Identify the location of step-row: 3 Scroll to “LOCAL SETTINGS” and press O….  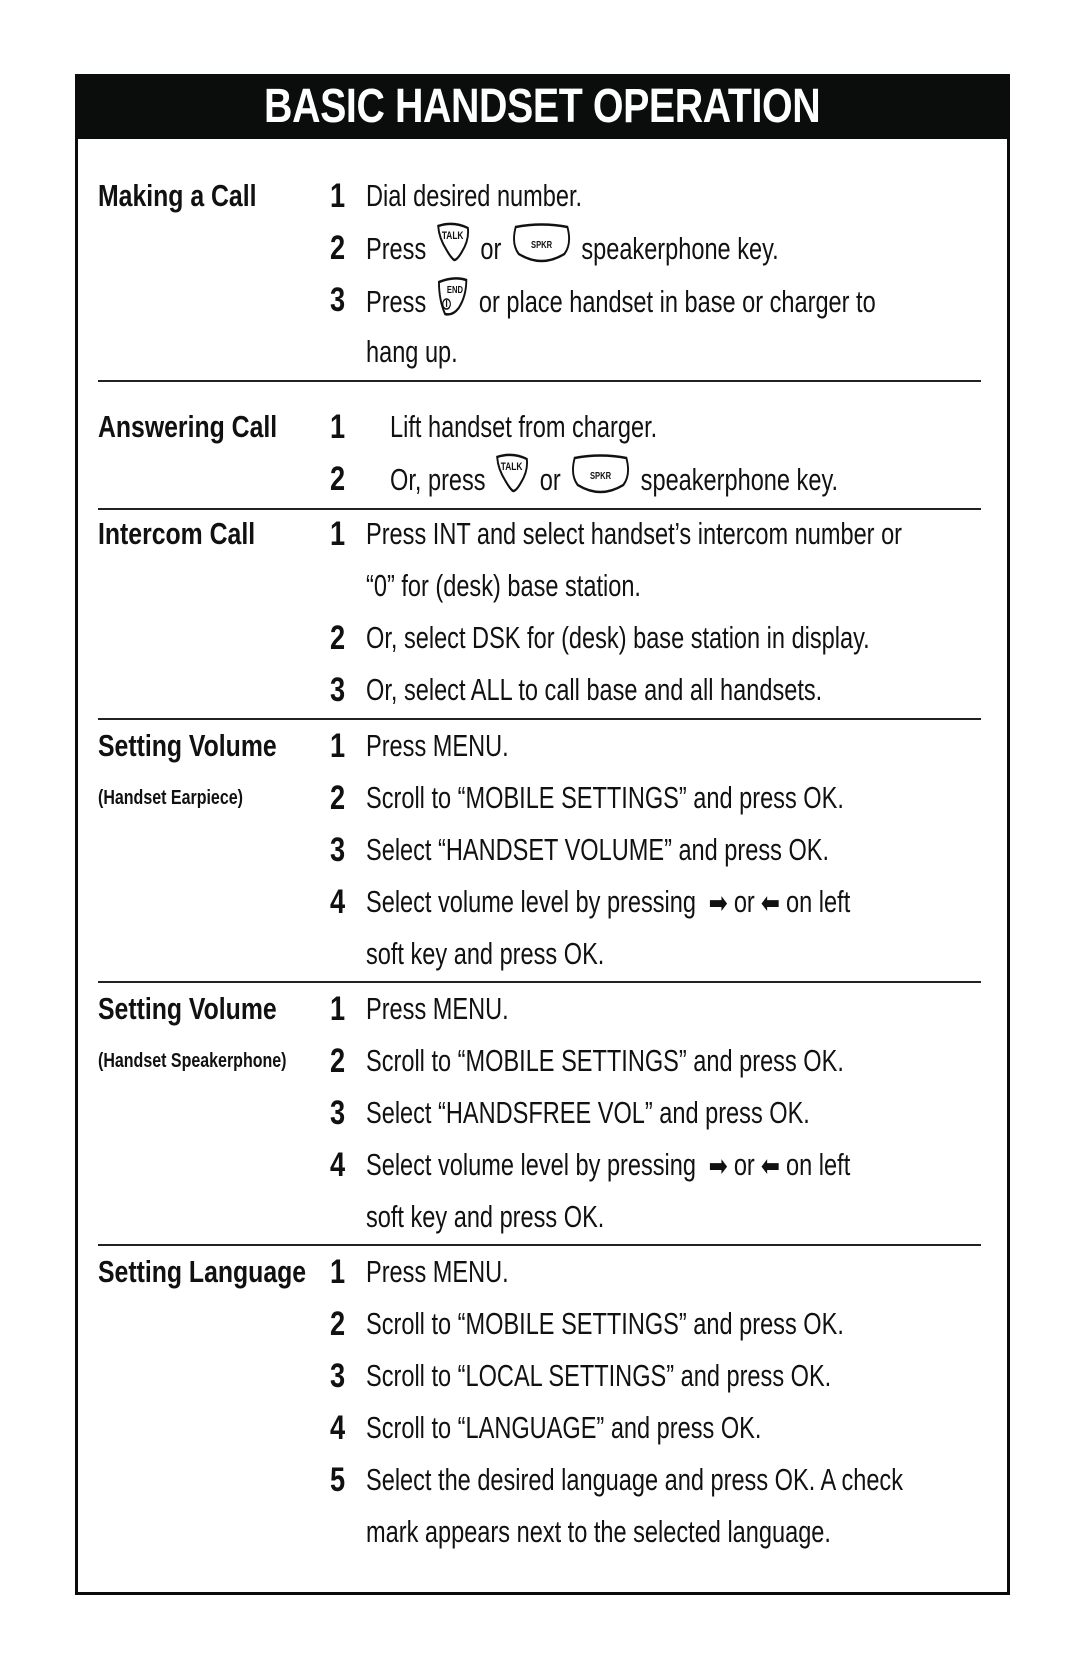
(539, 1376).